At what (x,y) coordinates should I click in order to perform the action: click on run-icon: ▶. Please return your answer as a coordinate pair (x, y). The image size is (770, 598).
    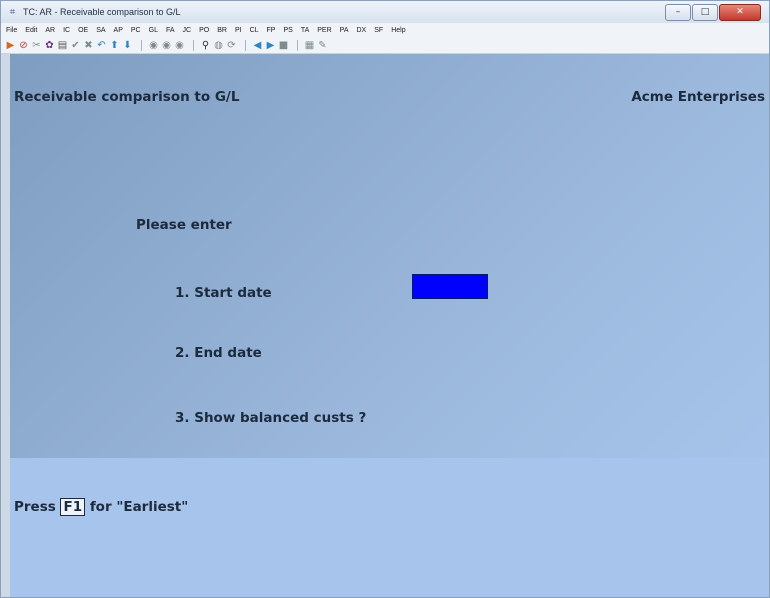
    Looking at the image, I should click on (10, 46).